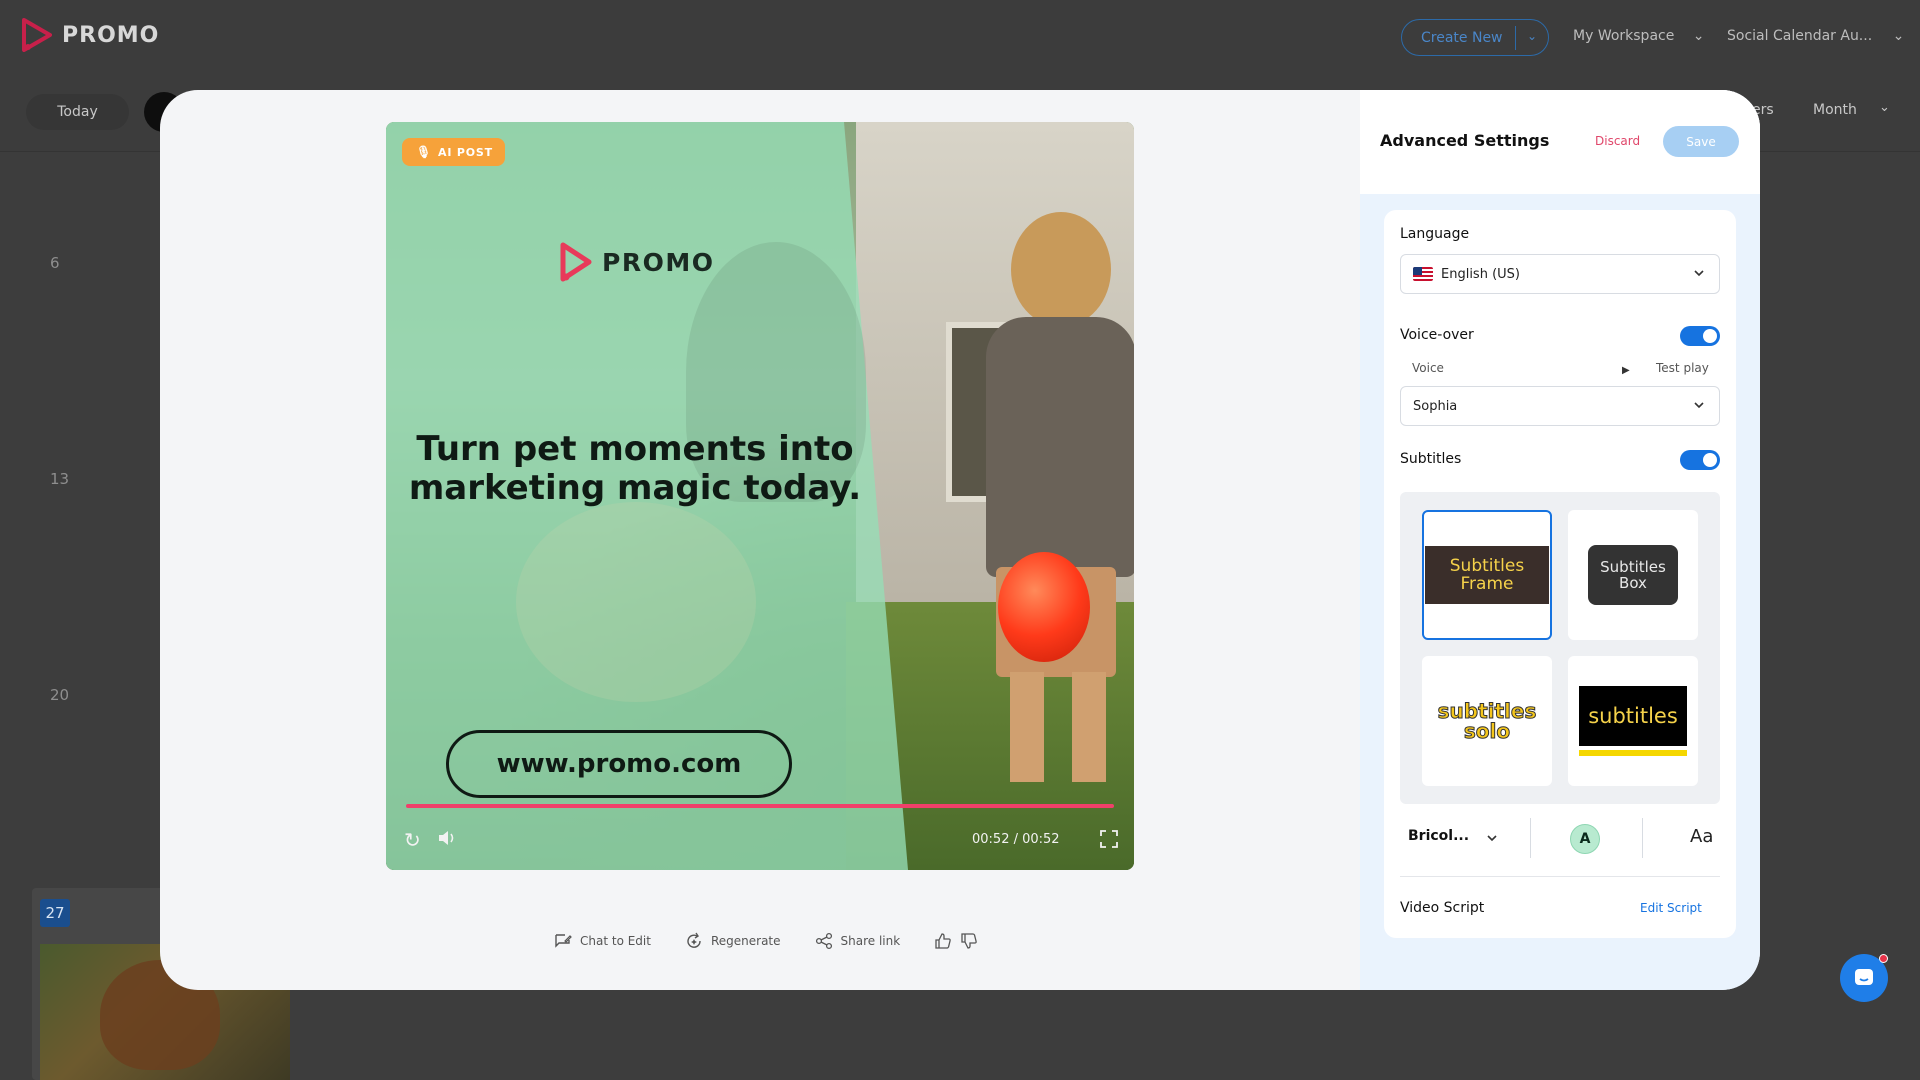 The image size is (1920, 1080). I want to click on subtitle-style-solo-label: subtitles solo, so click(1487, 721).